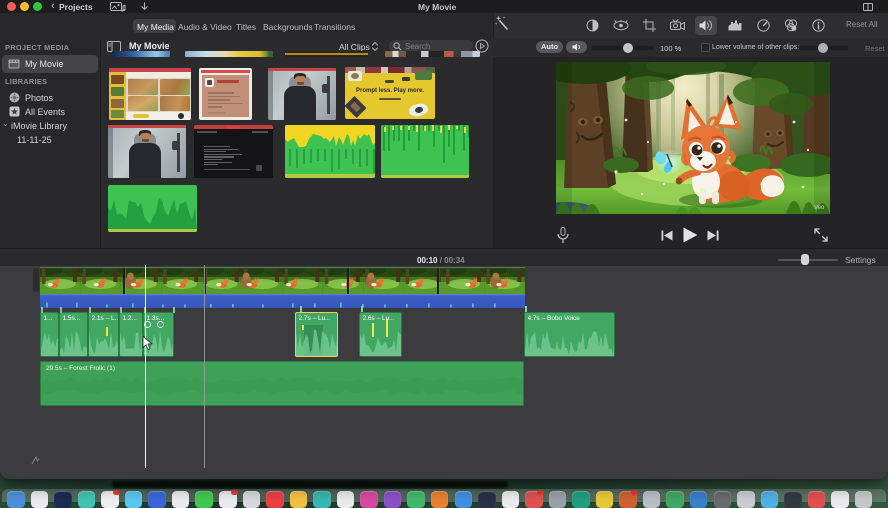  I want to click on svg-text: Veo, so click(819, 208).